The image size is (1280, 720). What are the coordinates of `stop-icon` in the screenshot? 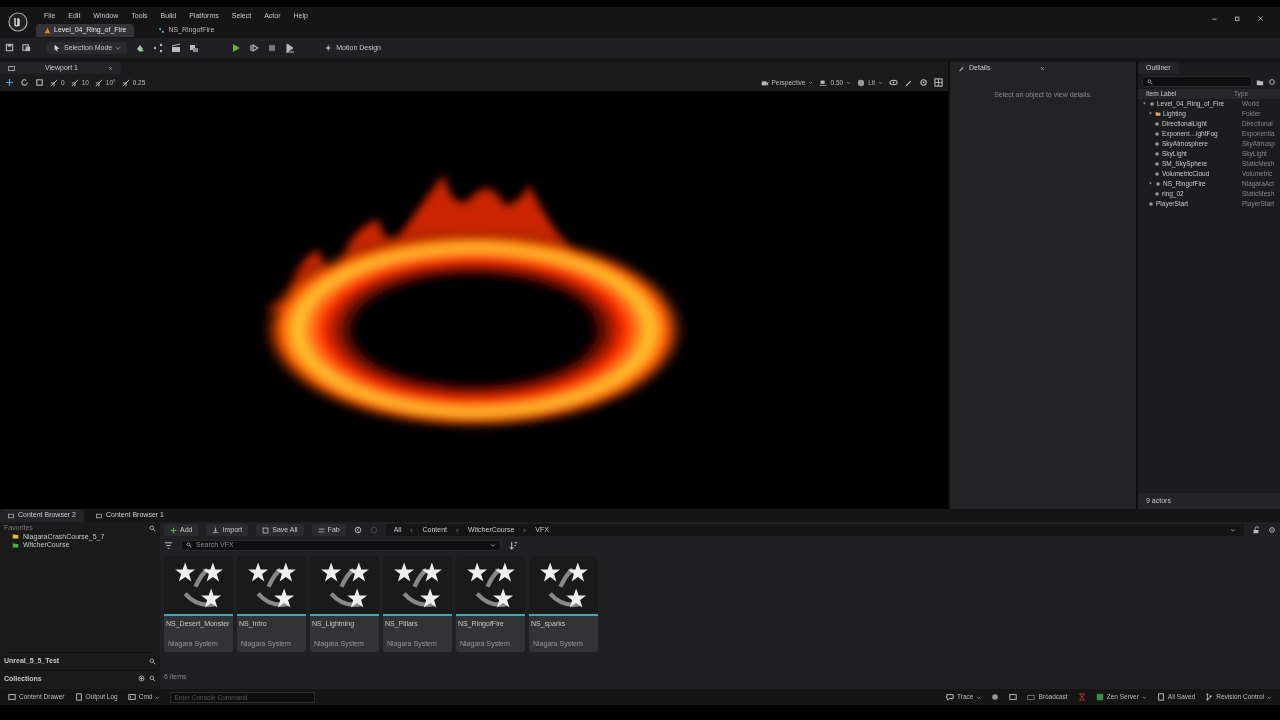 It's located at (272, 47).